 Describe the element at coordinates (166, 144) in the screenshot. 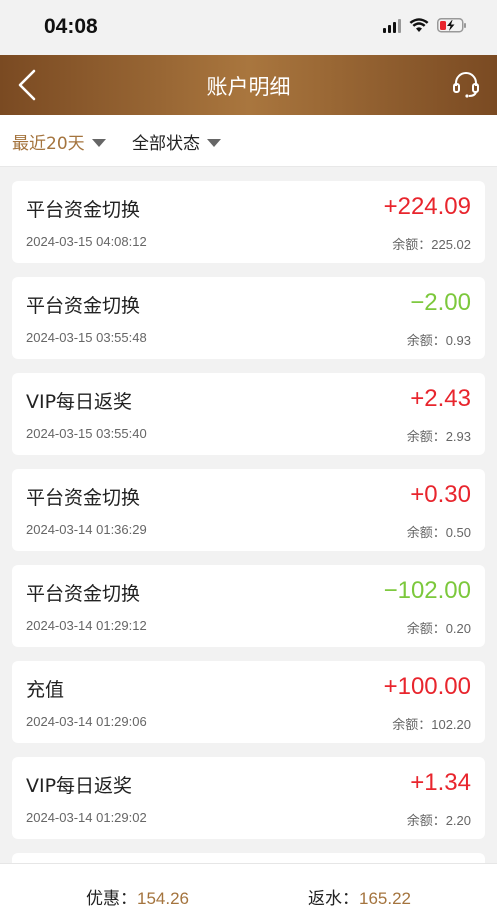

I see `status-filter-label: 全部状态` at that location.